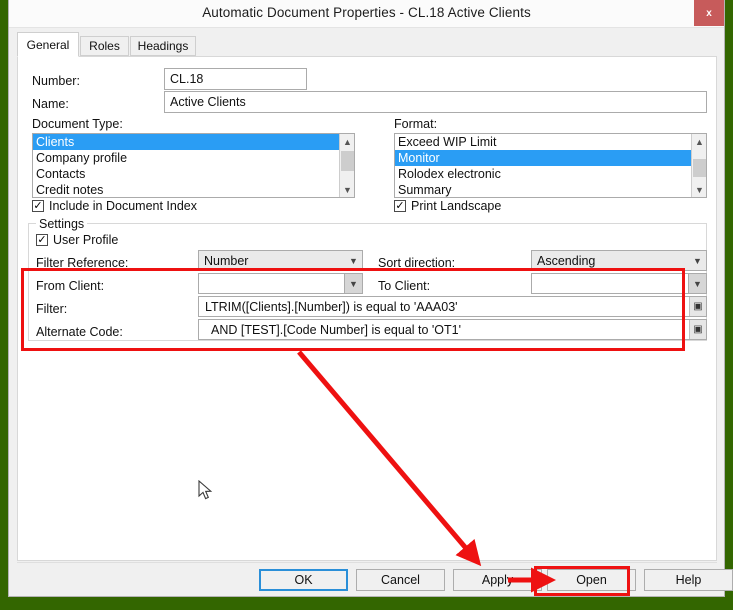 The image size is (733, 610). What do you see at coordinates (86, 240) in the screenshot?
I see `user-profile-label: User Profile` at bounding box center [86, 240].